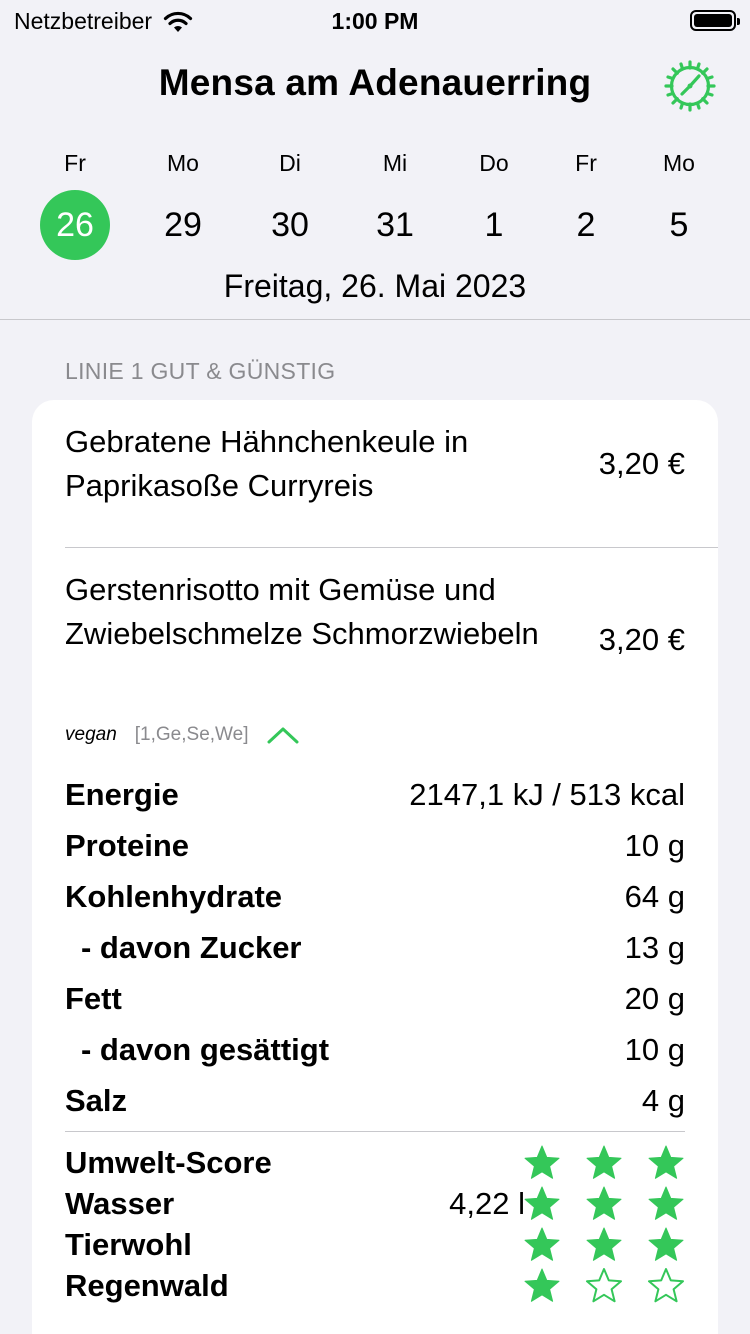  What do you see at coordinates (191, 947) in the screenshot?
I see `nutrition-label: - davon Zucker` at bounding box center [191, 947].